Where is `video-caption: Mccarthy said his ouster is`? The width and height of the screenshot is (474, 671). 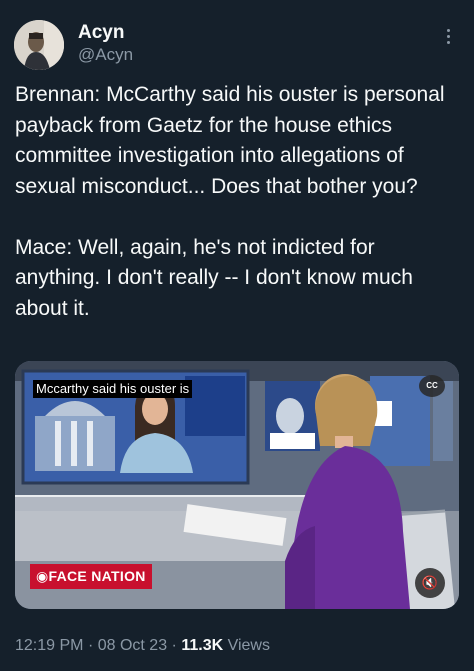 video-caption: Mccarthy said his ouster is is located at coordinates (113, 389).